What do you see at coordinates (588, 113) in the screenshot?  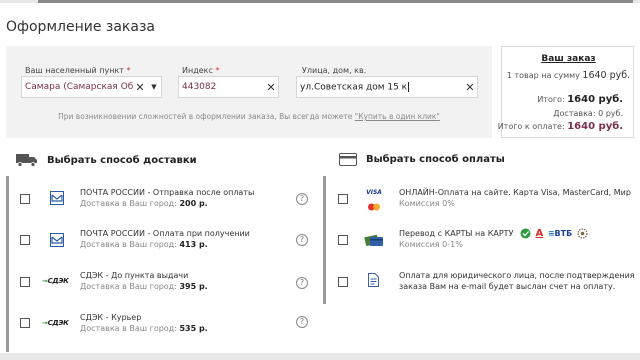 I see `summary-delivery: Доставка: 0 руб.` at bounding box center [588, 113].